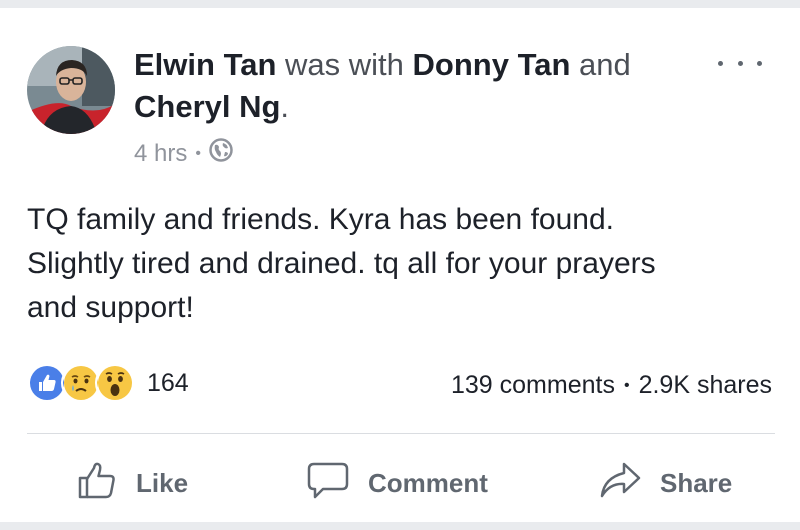 Image resolution: width=800 pixels, height=530 pixels. Describe the element at coordinates (605, 64) in the screenshot. I see `and-text: and` at that location.